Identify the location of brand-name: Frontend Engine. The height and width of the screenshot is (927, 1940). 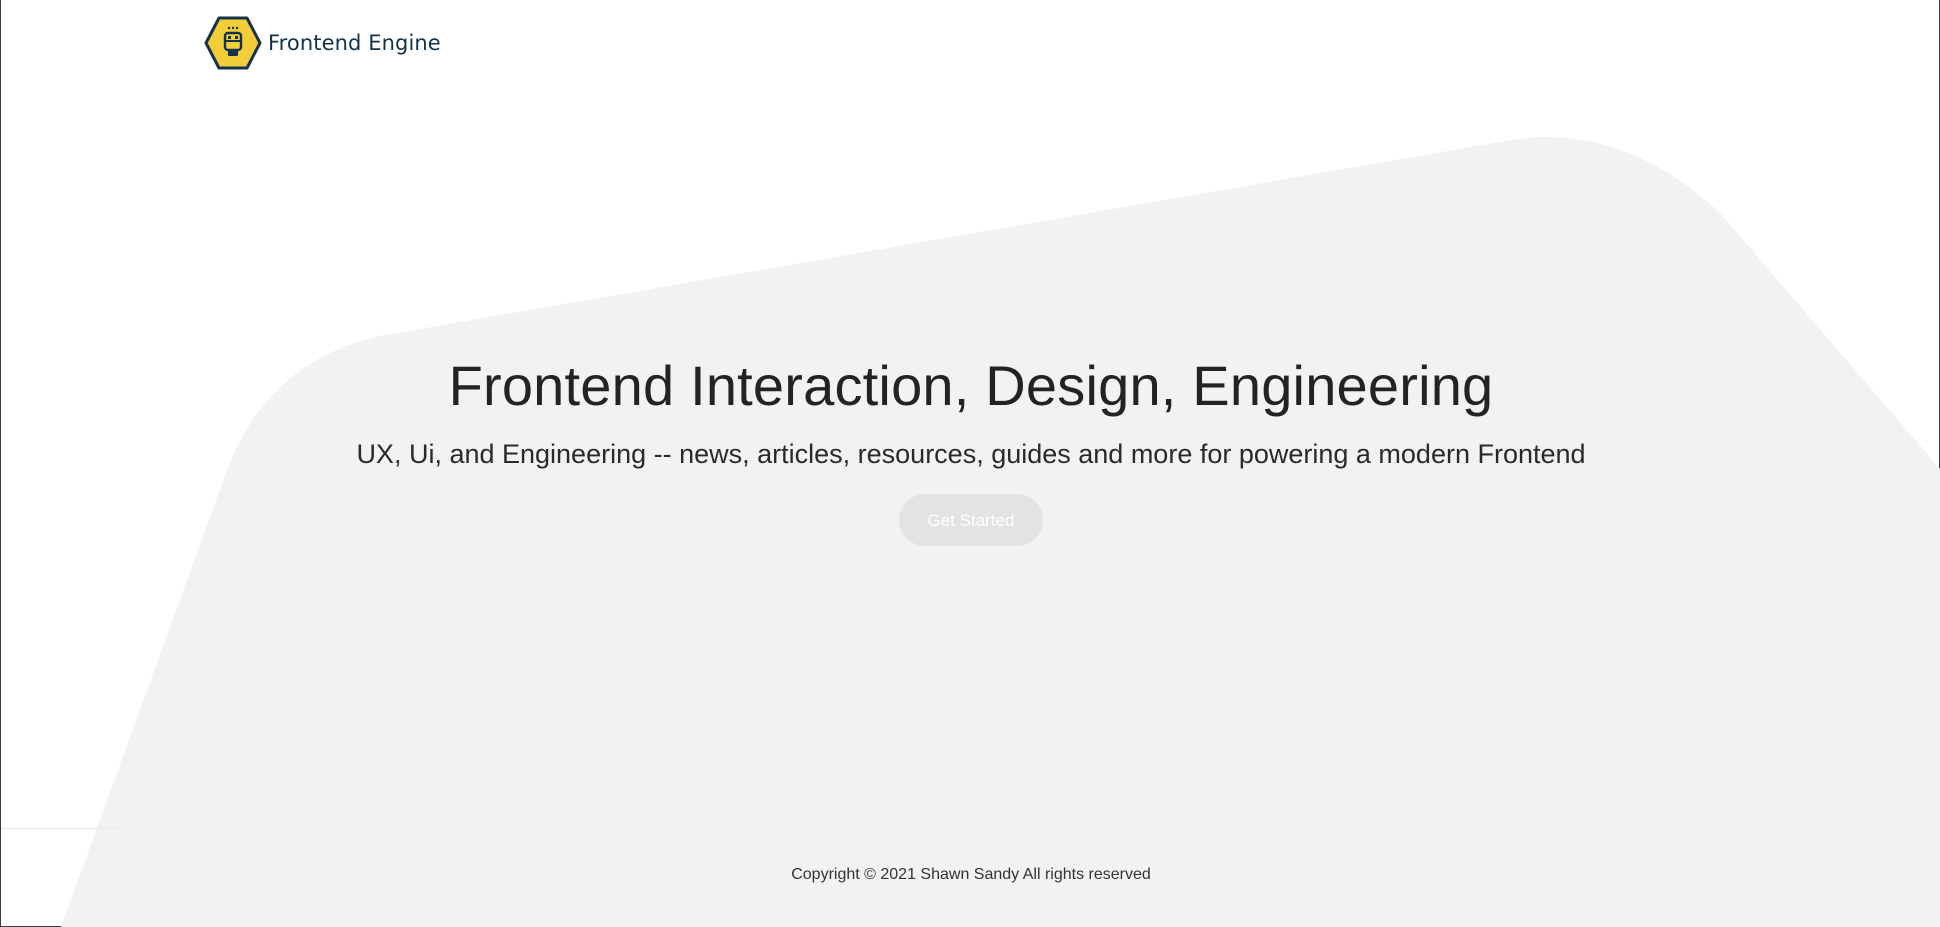
(354, 43).